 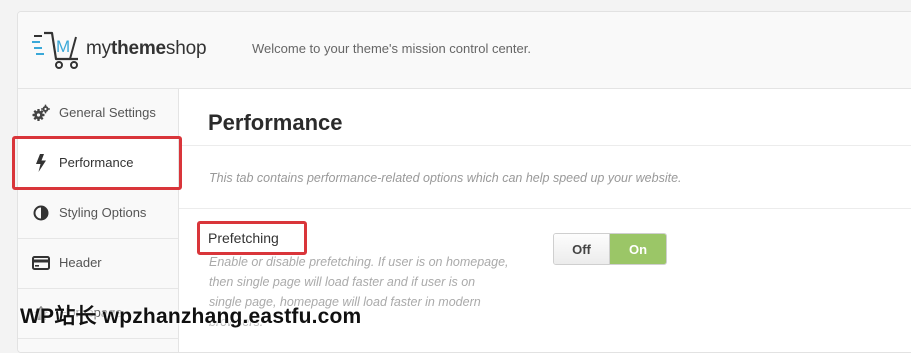 I want to click on cart-logo-icon: M, so click(x=55, y=50).